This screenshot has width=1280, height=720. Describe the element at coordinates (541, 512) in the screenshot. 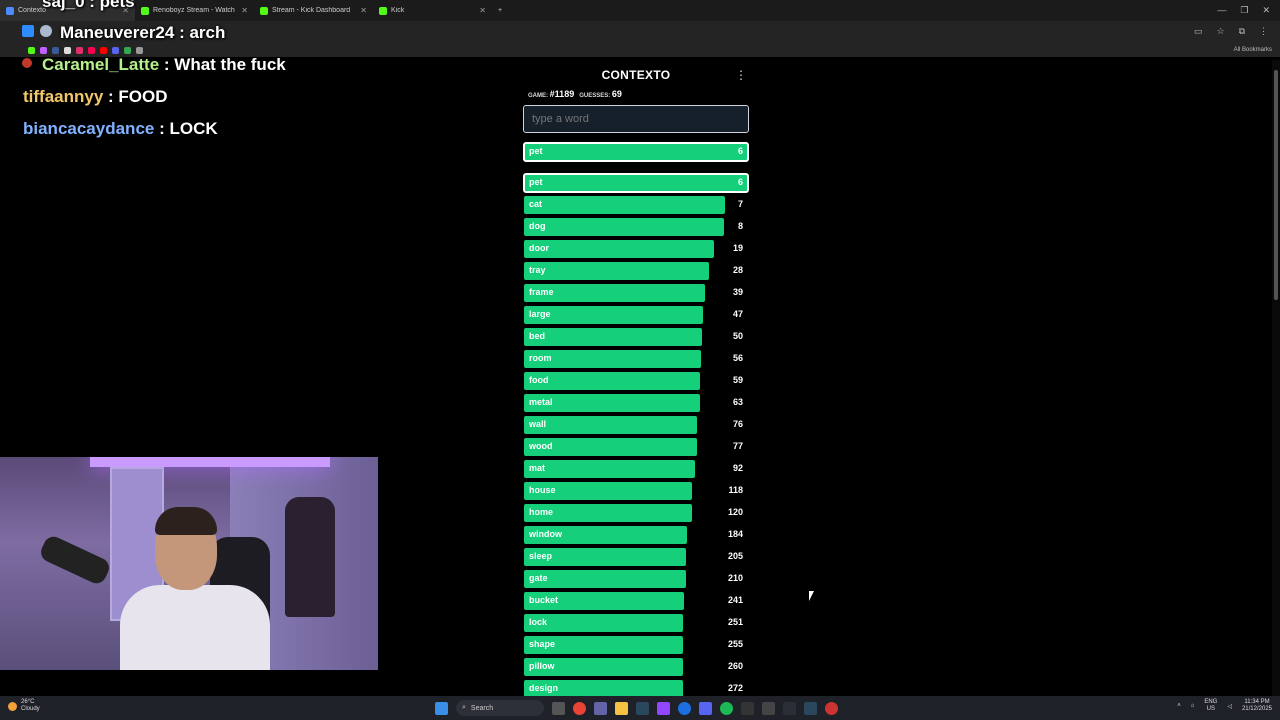

I see `guess-word: home` at that location.